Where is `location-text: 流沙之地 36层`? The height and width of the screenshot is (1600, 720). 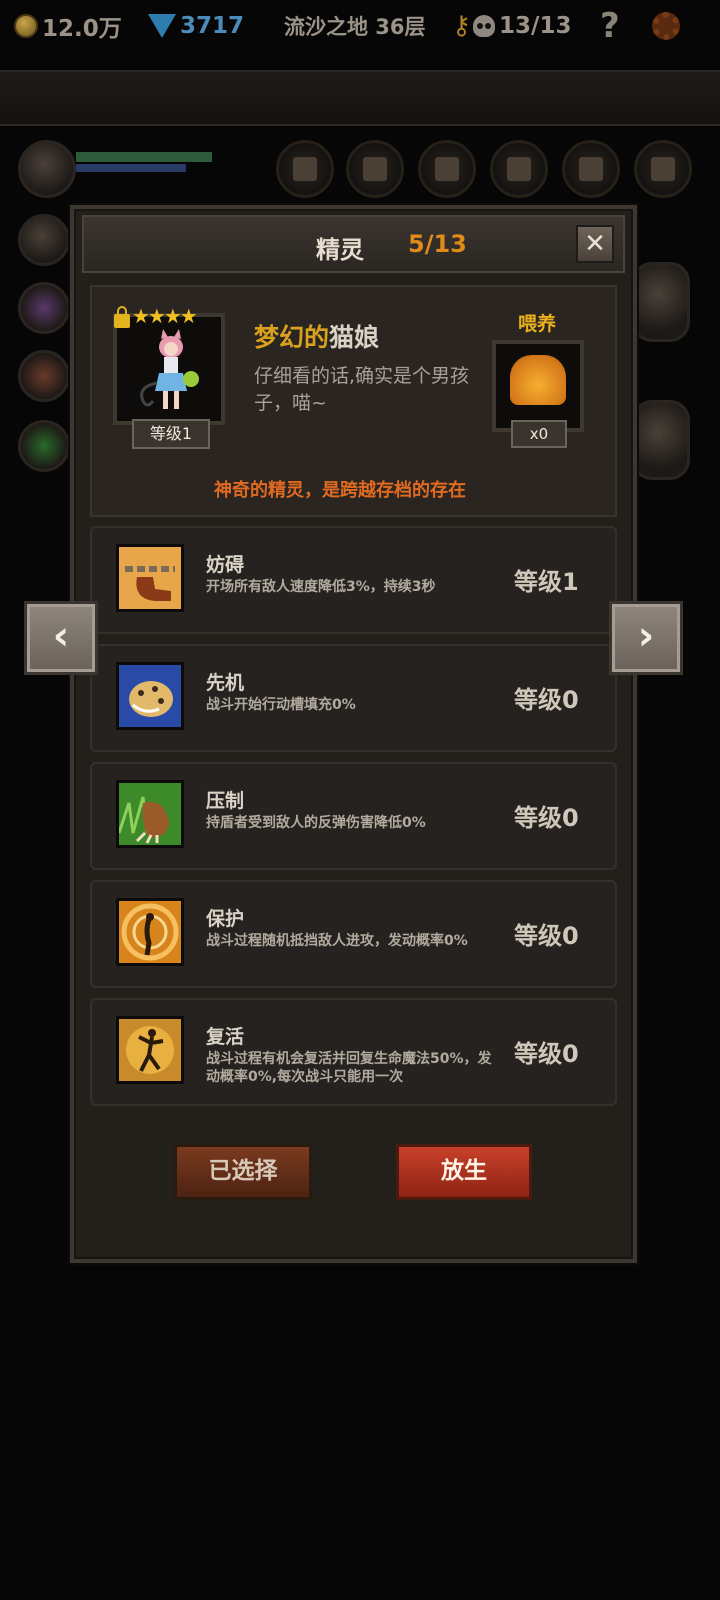 location-text: 流沙之地 36层 is located at coordinates (355, 27).